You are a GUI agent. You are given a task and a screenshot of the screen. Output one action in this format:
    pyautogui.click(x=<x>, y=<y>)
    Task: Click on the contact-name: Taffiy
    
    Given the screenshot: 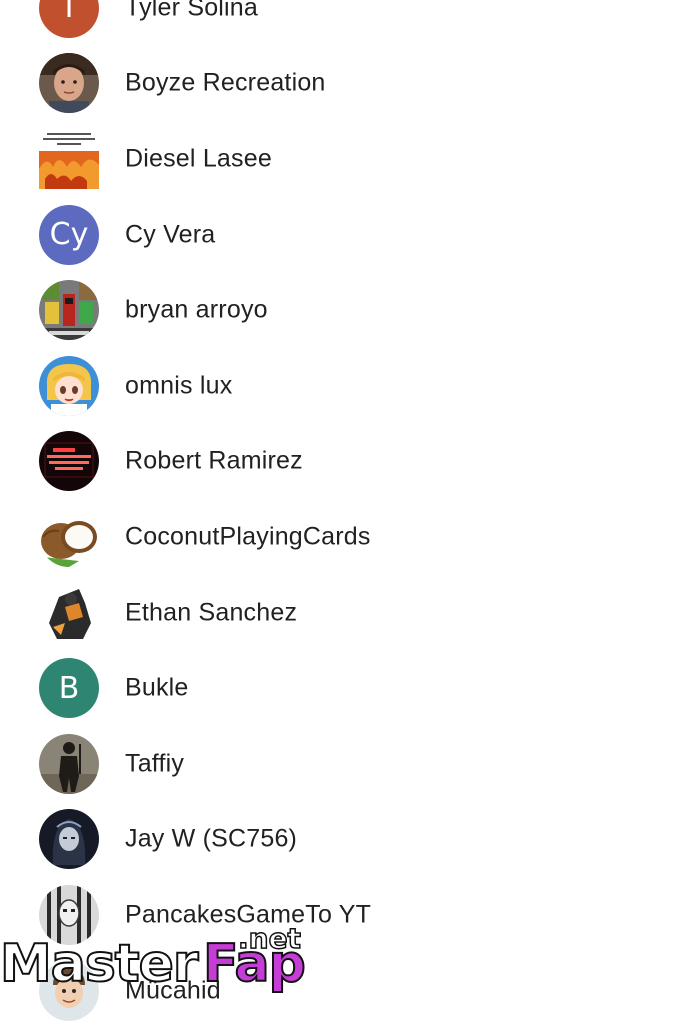 What is the action you would take?
    pyautogui.click(x=155, y=763)
    